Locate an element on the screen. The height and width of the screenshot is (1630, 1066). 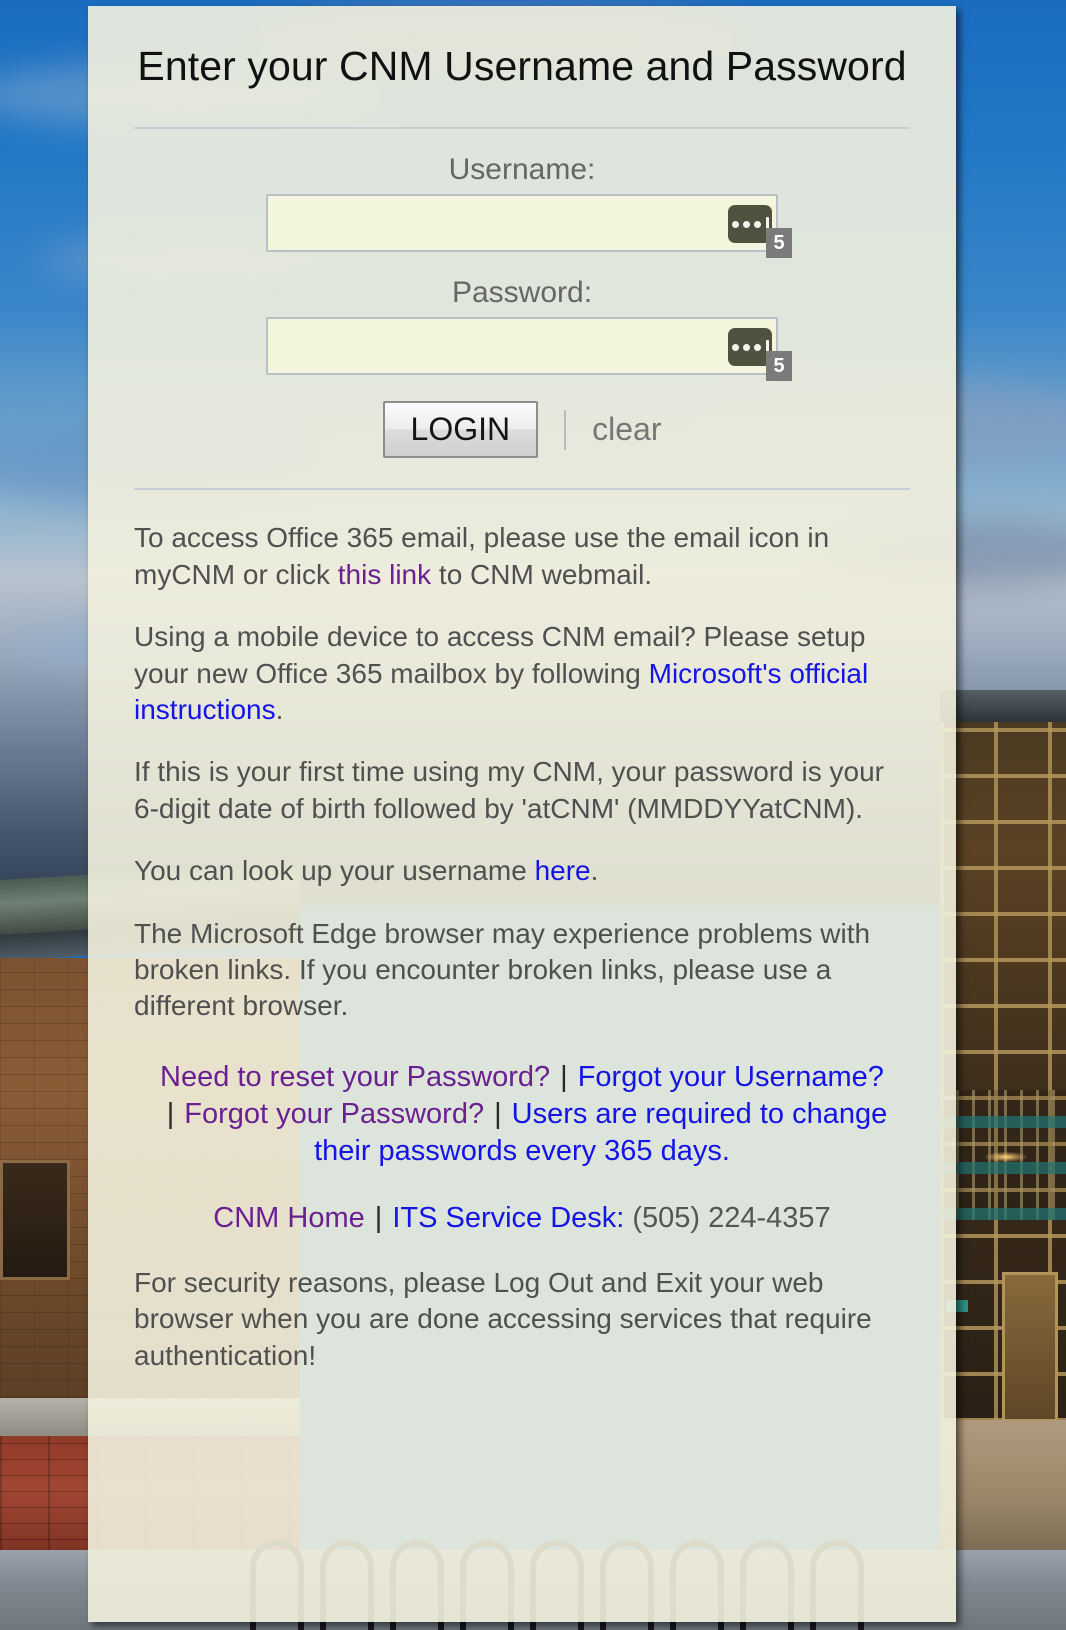
username-input is located at coordinates (522, 223).